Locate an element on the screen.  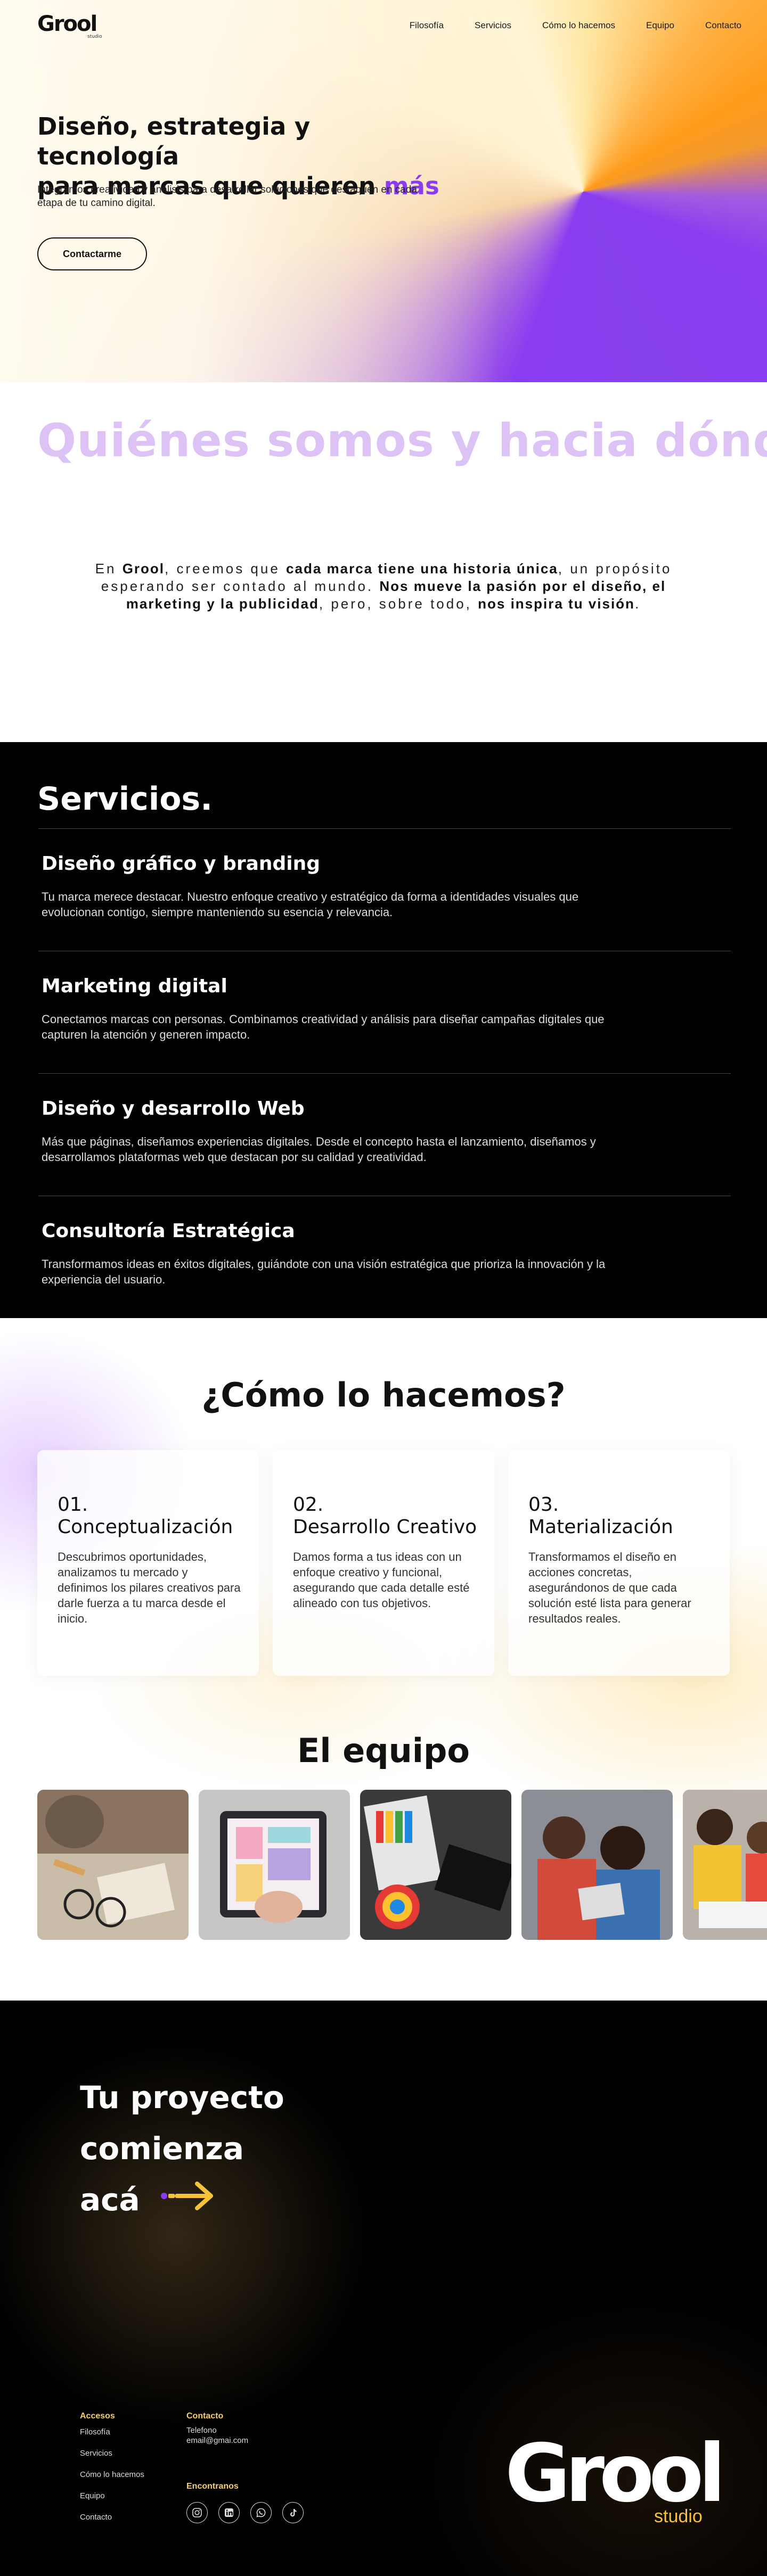
team-heading: El equipo is located at coordinates (383, 1750).